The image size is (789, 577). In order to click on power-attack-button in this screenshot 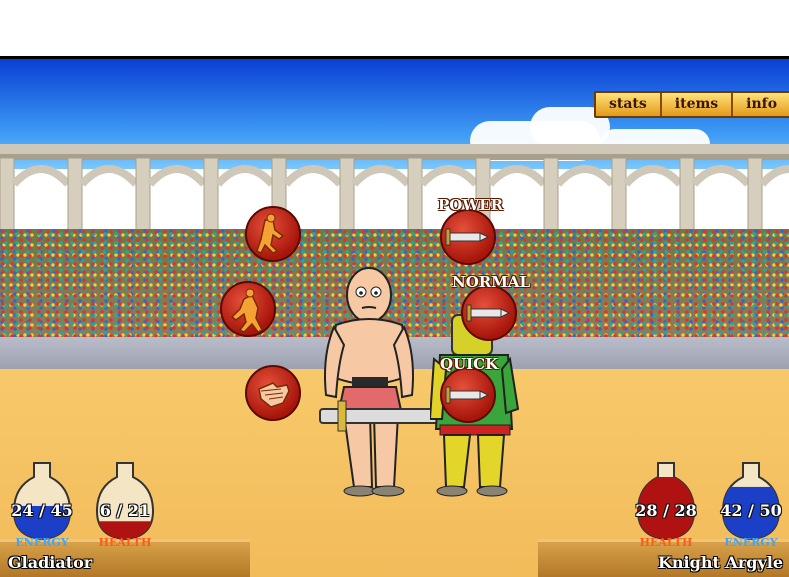, I will do `click(468, 237)`.